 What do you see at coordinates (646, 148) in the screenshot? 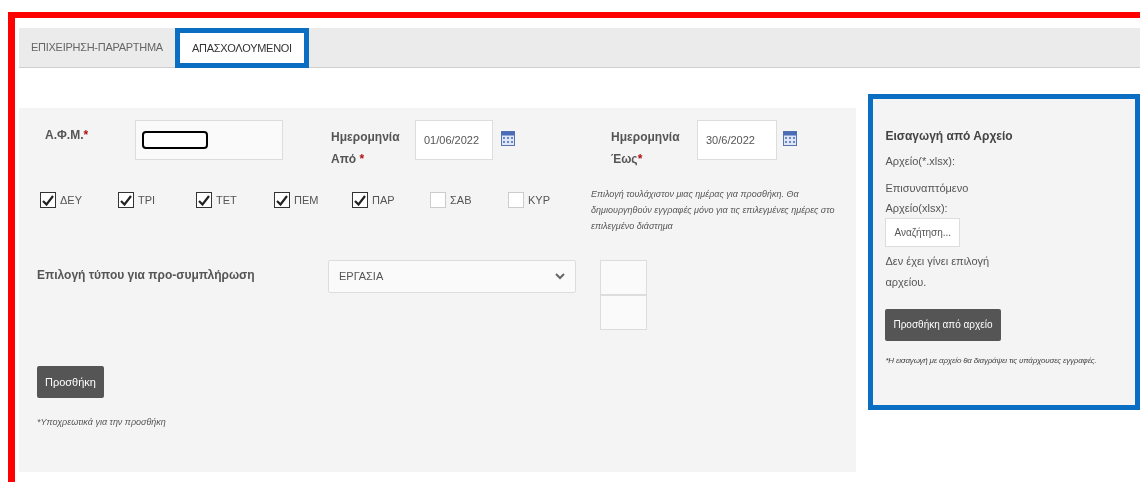
I see `date-to-label: Ημερομηνία Έως*` at bounding box center [646, 148].